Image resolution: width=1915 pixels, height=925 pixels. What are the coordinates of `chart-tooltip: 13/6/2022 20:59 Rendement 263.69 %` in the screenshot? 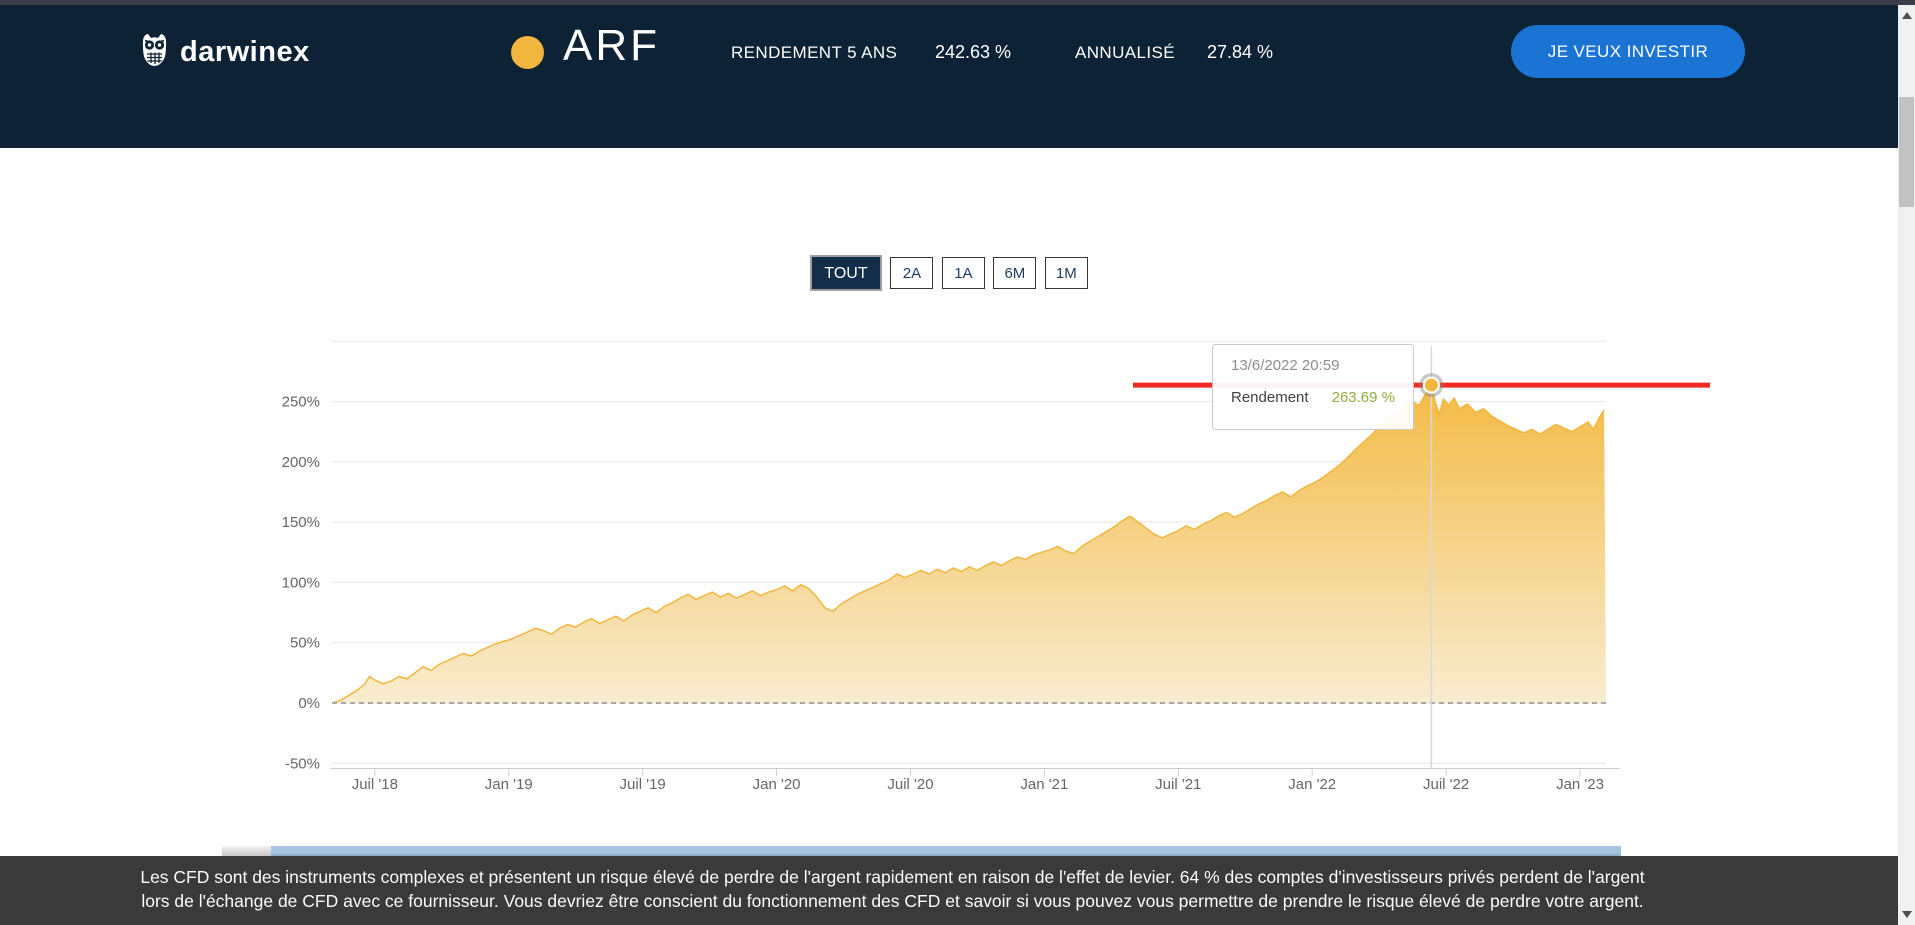 It's located at (1313, 387).